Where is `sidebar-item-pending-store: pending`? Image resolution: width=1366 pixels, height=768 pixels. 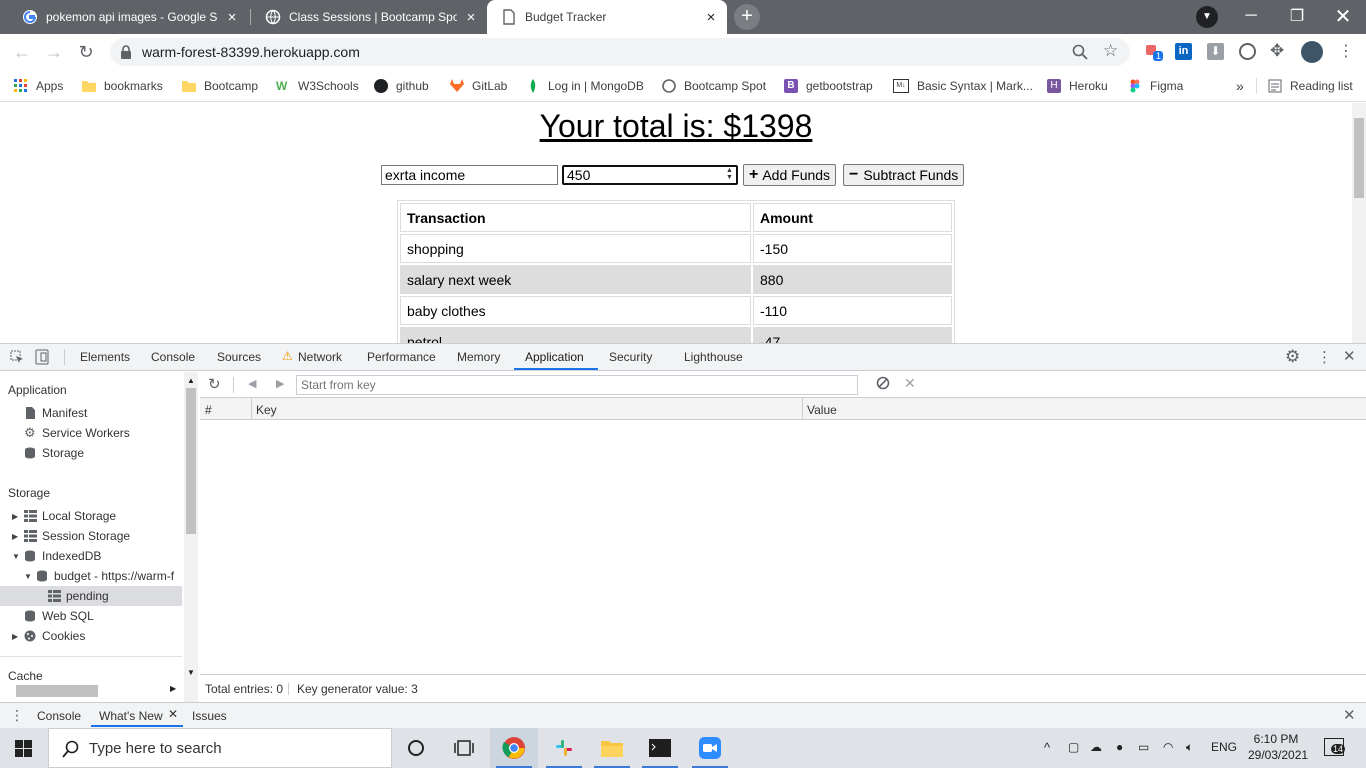
sidebar-item-pending-store: pending is located at coordinates (78, 596).